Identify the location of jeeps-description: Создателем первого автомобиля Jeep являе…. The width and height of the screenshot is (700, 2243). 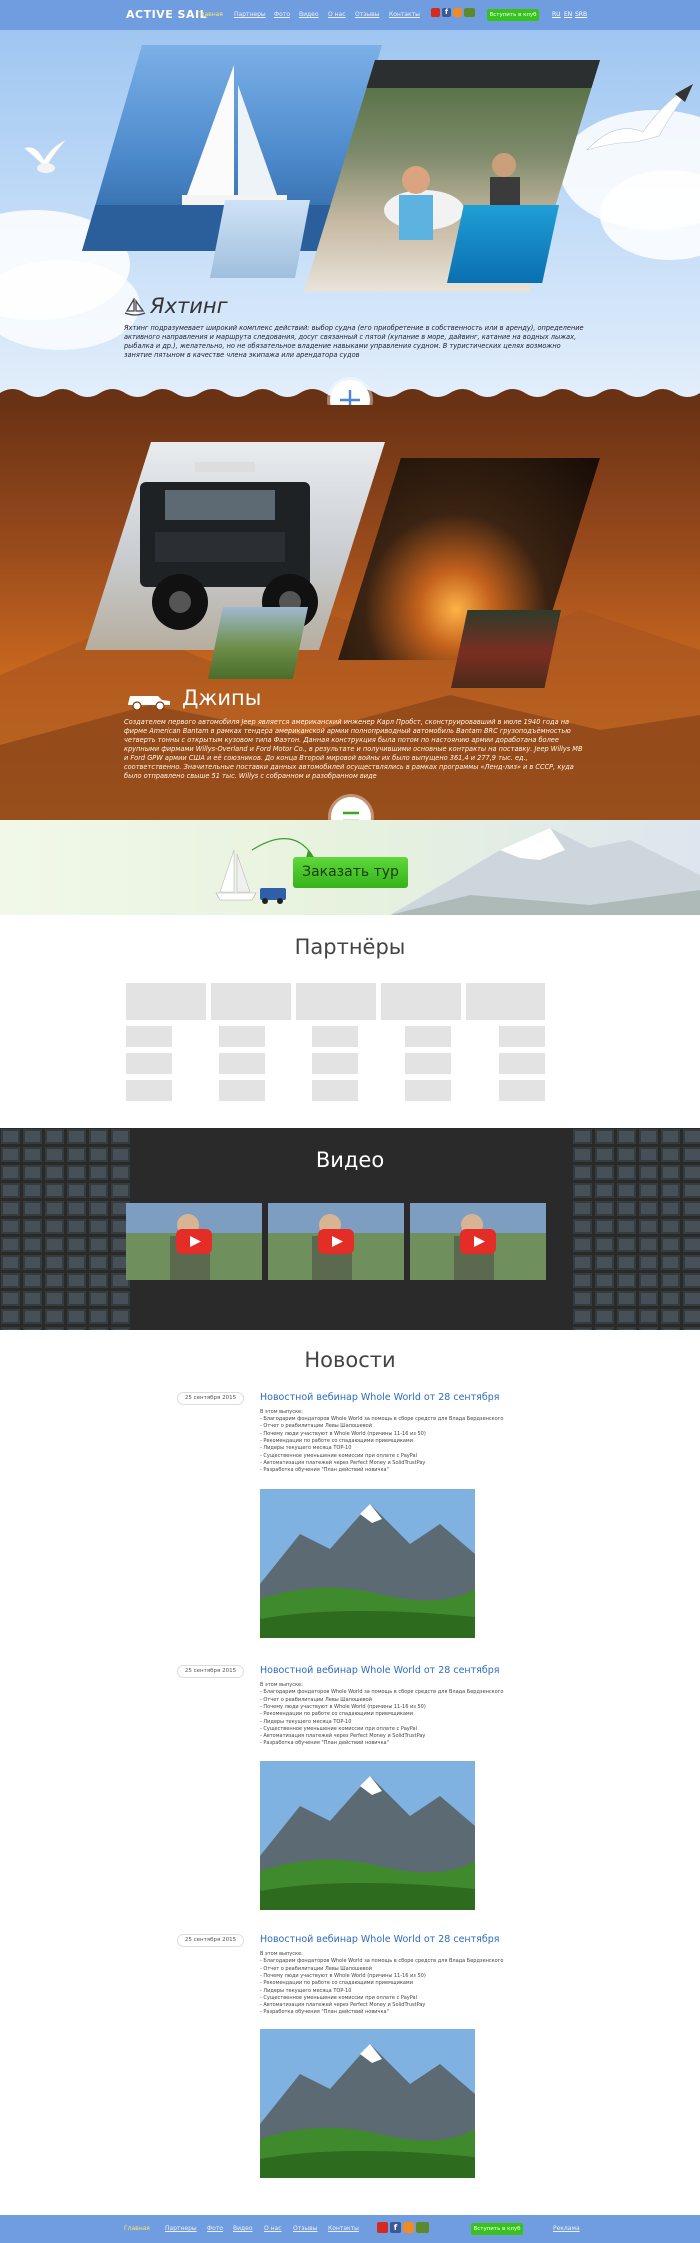
(353, 749).